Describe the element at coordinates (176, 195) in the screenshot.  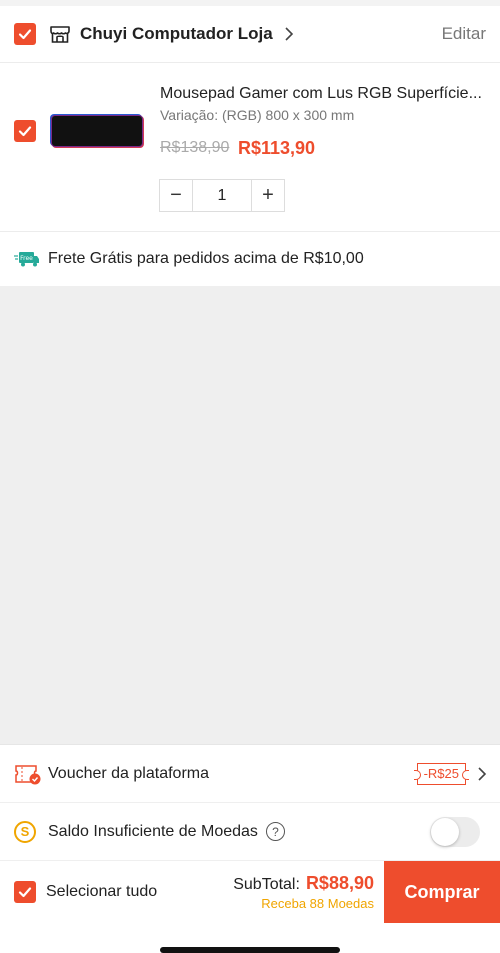
I see `decrease-quantity-button: −` at that location.